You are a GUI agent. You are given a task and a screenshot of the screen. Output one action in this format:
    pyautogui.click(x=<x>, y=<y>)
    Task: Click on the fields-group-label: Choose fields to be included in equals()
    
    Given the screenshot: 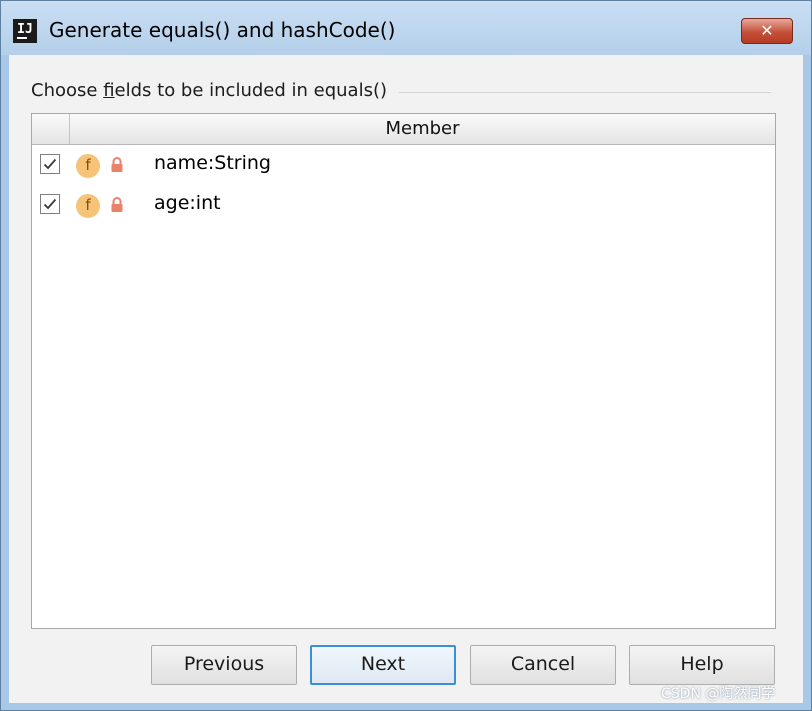 What is the action you would take?
    pyautogui.click(x=213, y=90)
    